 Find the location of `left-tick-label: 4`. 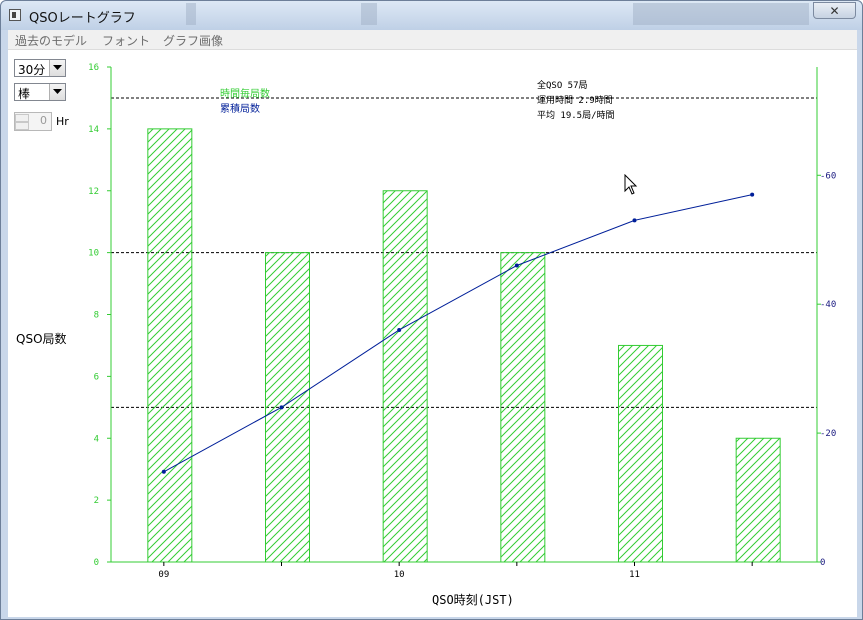

left-tick-label: 4 is located at coordinates (96, 439).